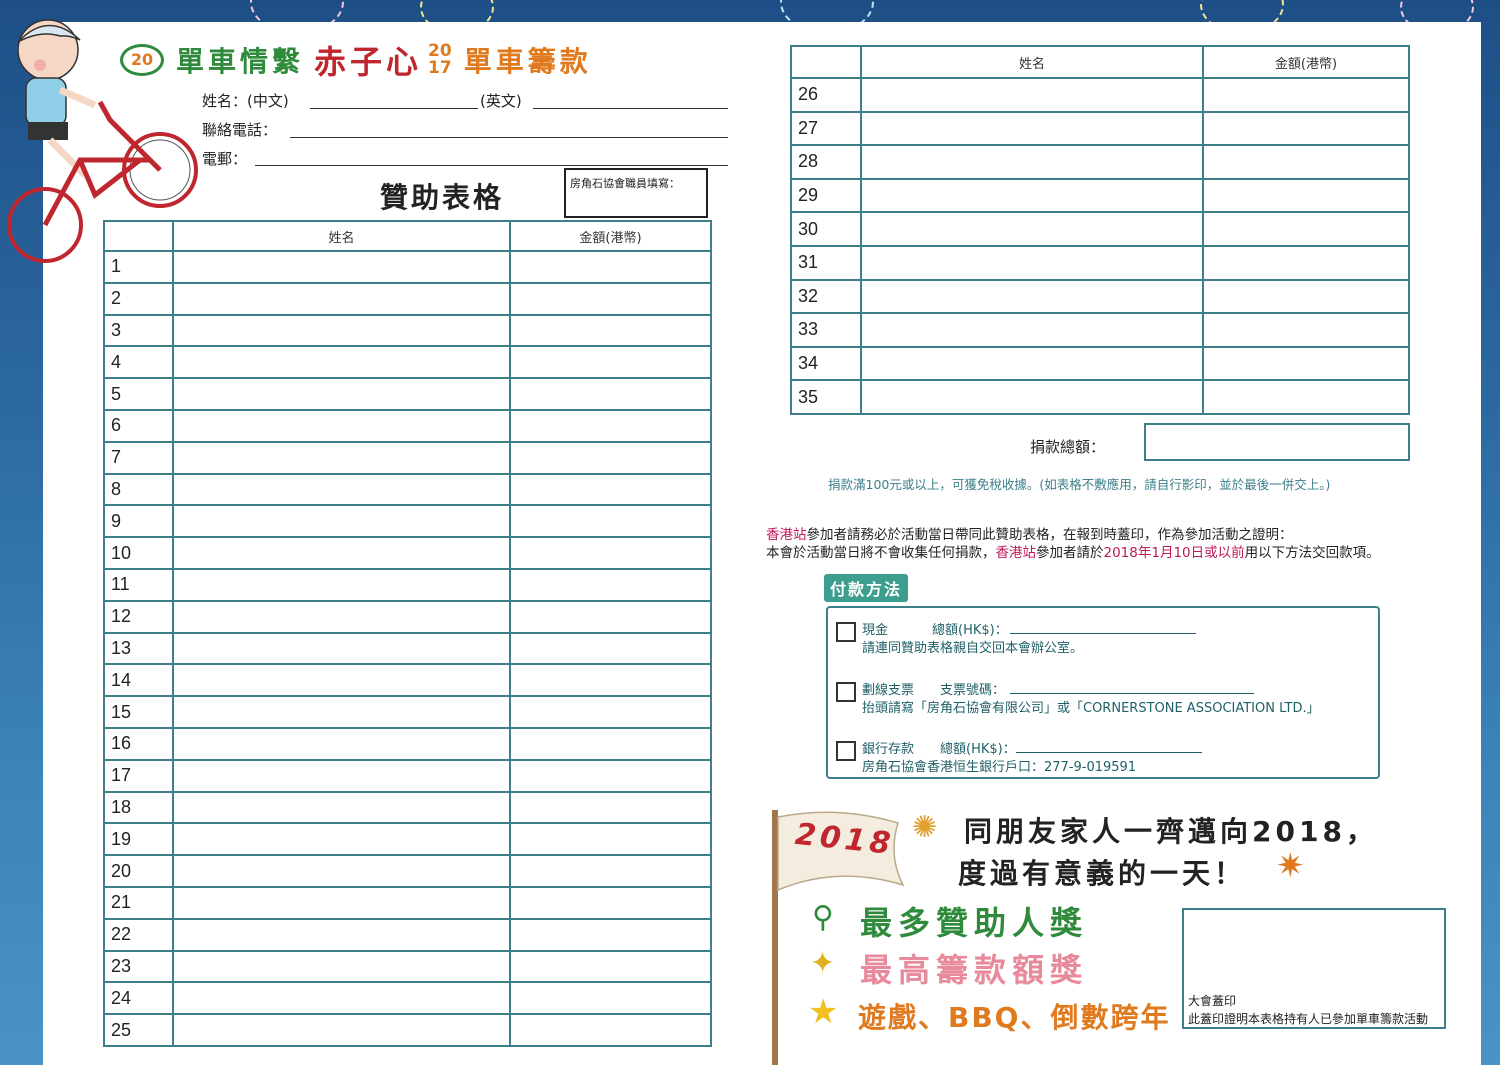 Image resolution: width=1500 pixels, height=1065 pixels. What do you see at coordinates (138, 489) in the screenshot?
I see `row-number: 8` at bounding box center [138, 489].